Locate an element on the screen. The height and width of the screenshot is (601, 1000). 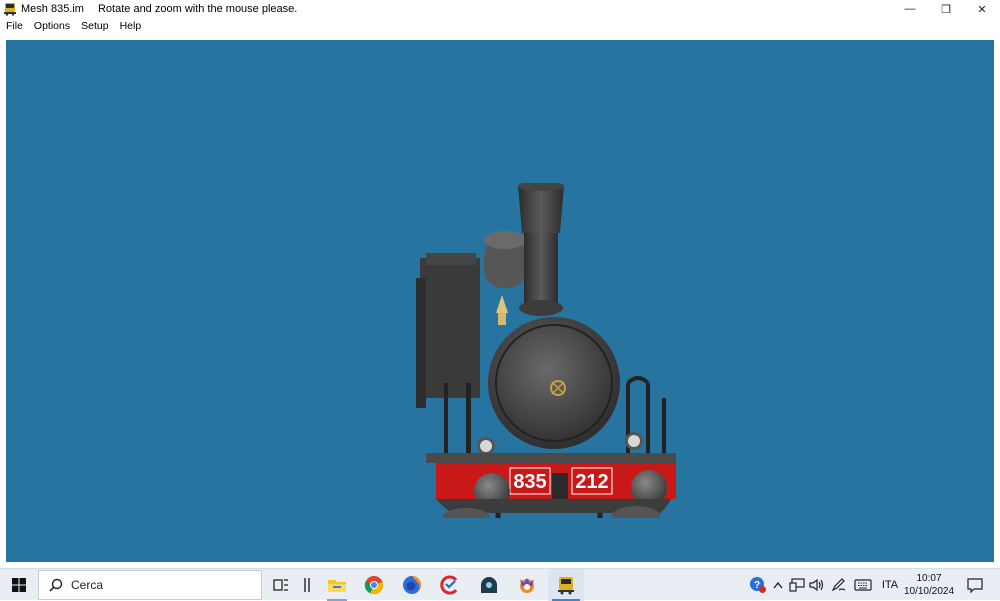
network-icon is located at coordinates (797, 585).